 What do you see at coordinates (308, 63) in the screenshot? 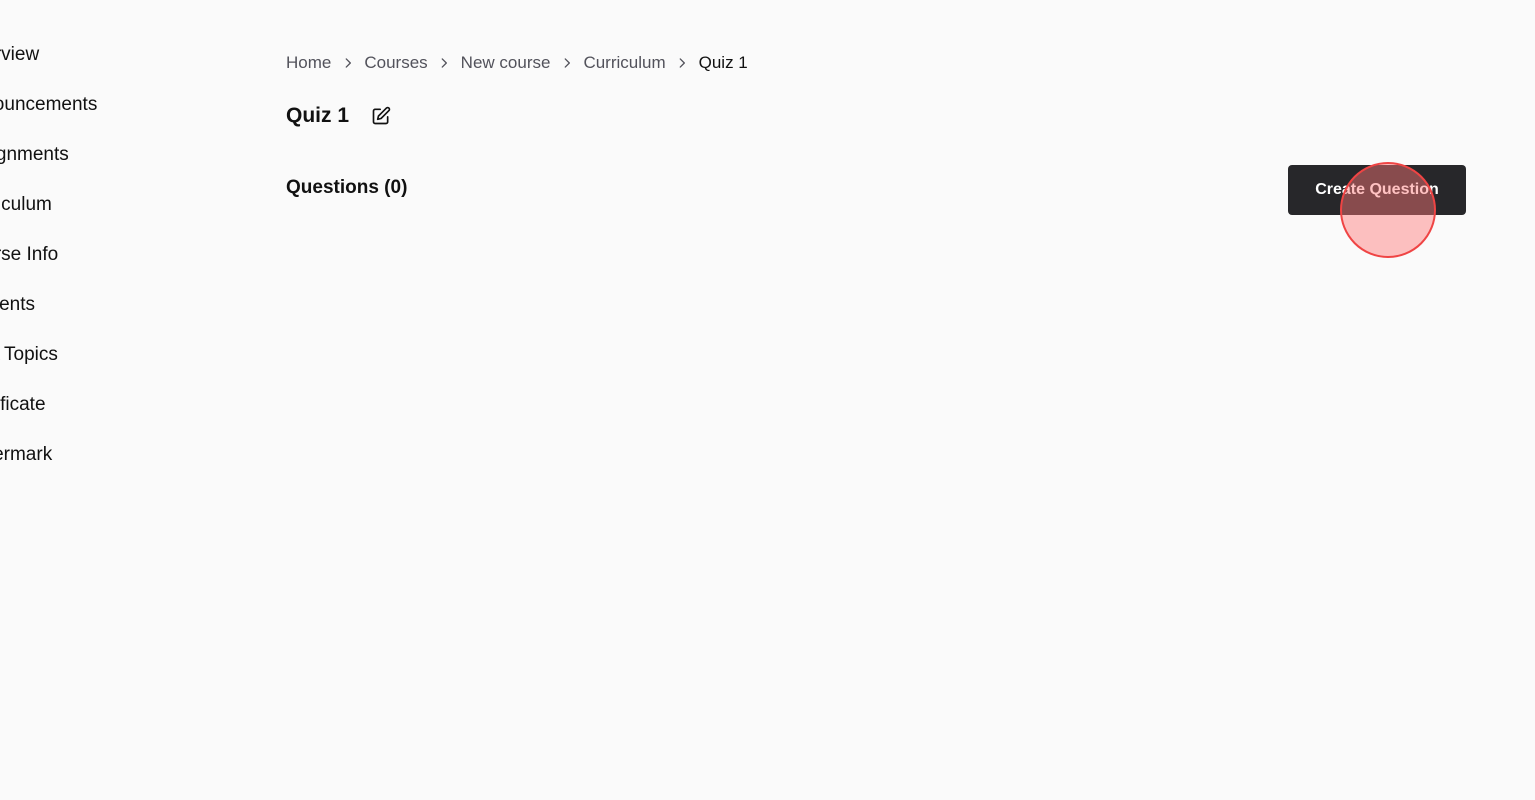
I see `breadcrumb-home: Home` at bounding box center [308, 63].